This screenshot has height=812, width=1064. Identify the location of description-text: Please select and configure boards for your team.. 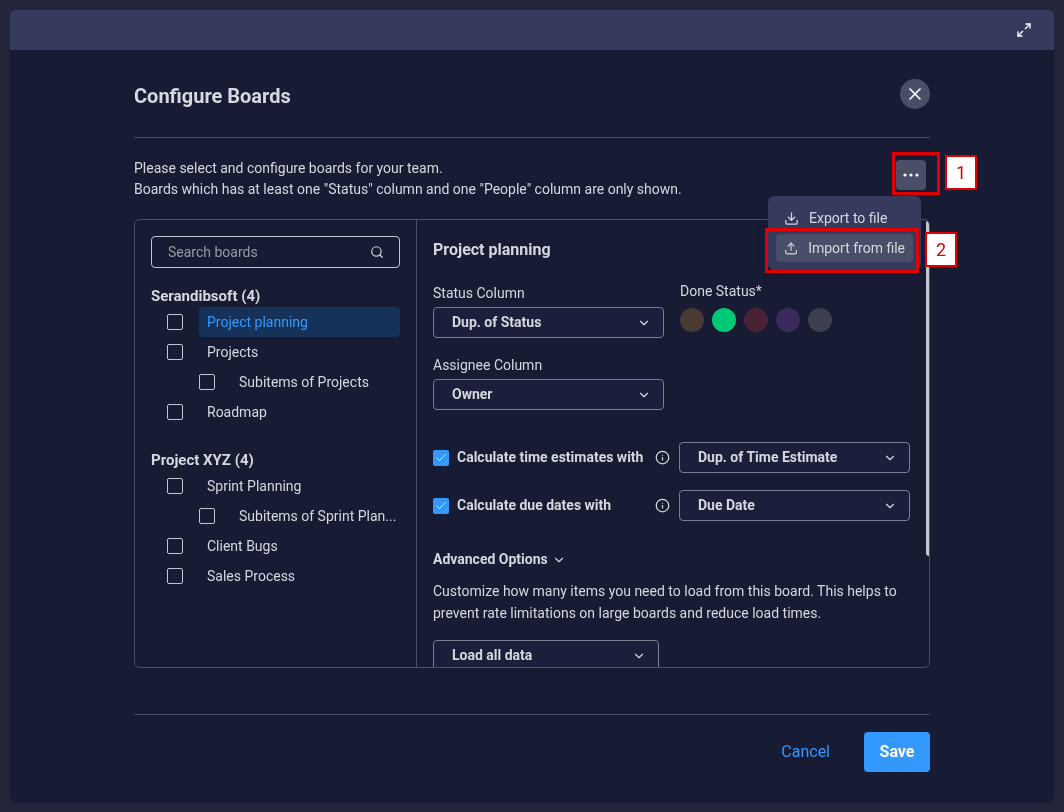
(289, 168).